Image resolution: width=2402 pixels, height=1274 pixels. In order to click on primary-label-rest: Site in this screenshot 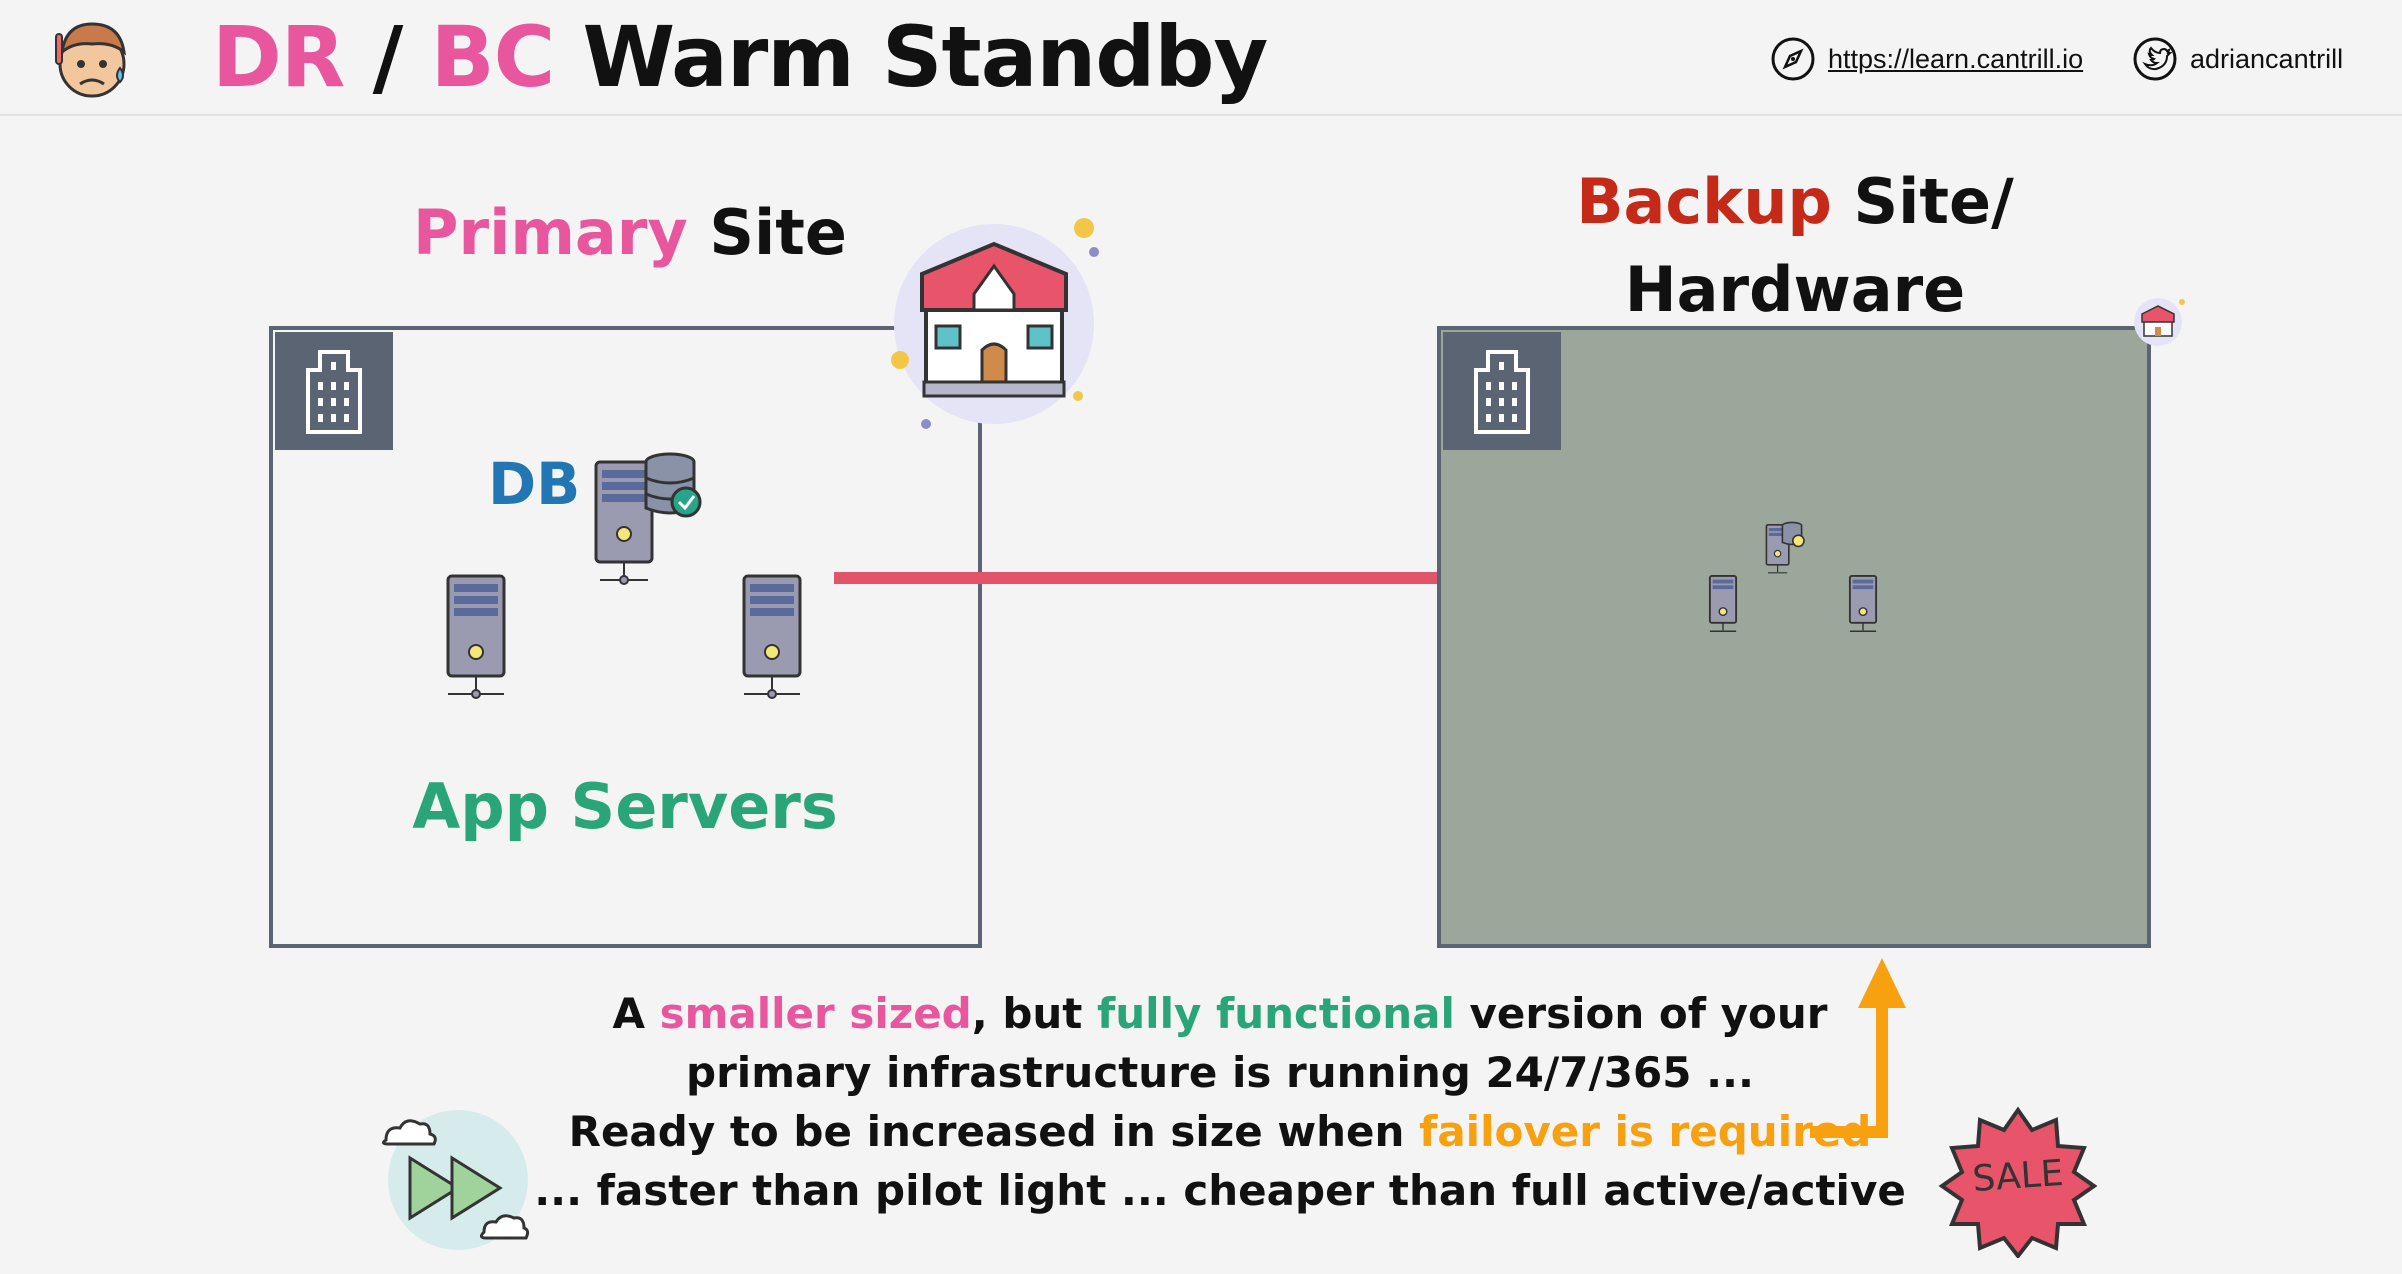, I will do `click(767, 232)`.